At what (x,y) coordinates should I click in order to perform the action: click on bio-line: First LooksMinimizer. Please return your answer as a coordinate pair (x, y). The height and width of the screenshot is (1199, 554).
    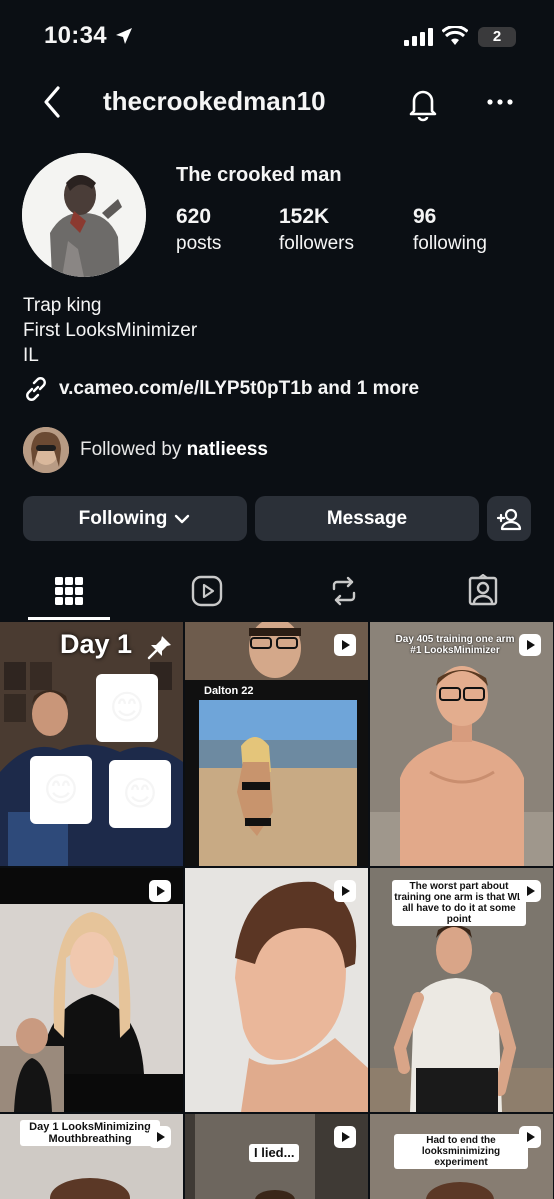
    Looking at the image, I should click on (110, 330).